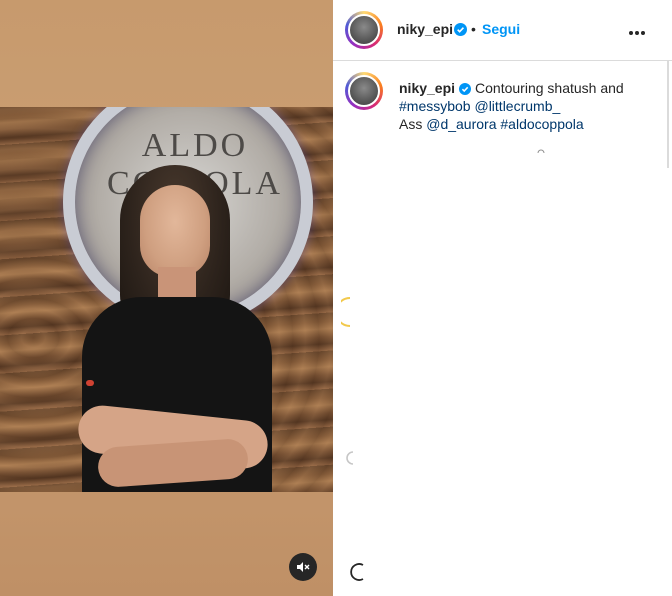  What do you see at coordinates (461, 124) in the screenshot?
I see `mention-d-aurora: @d_aurora` at bounding box center [461, 124].